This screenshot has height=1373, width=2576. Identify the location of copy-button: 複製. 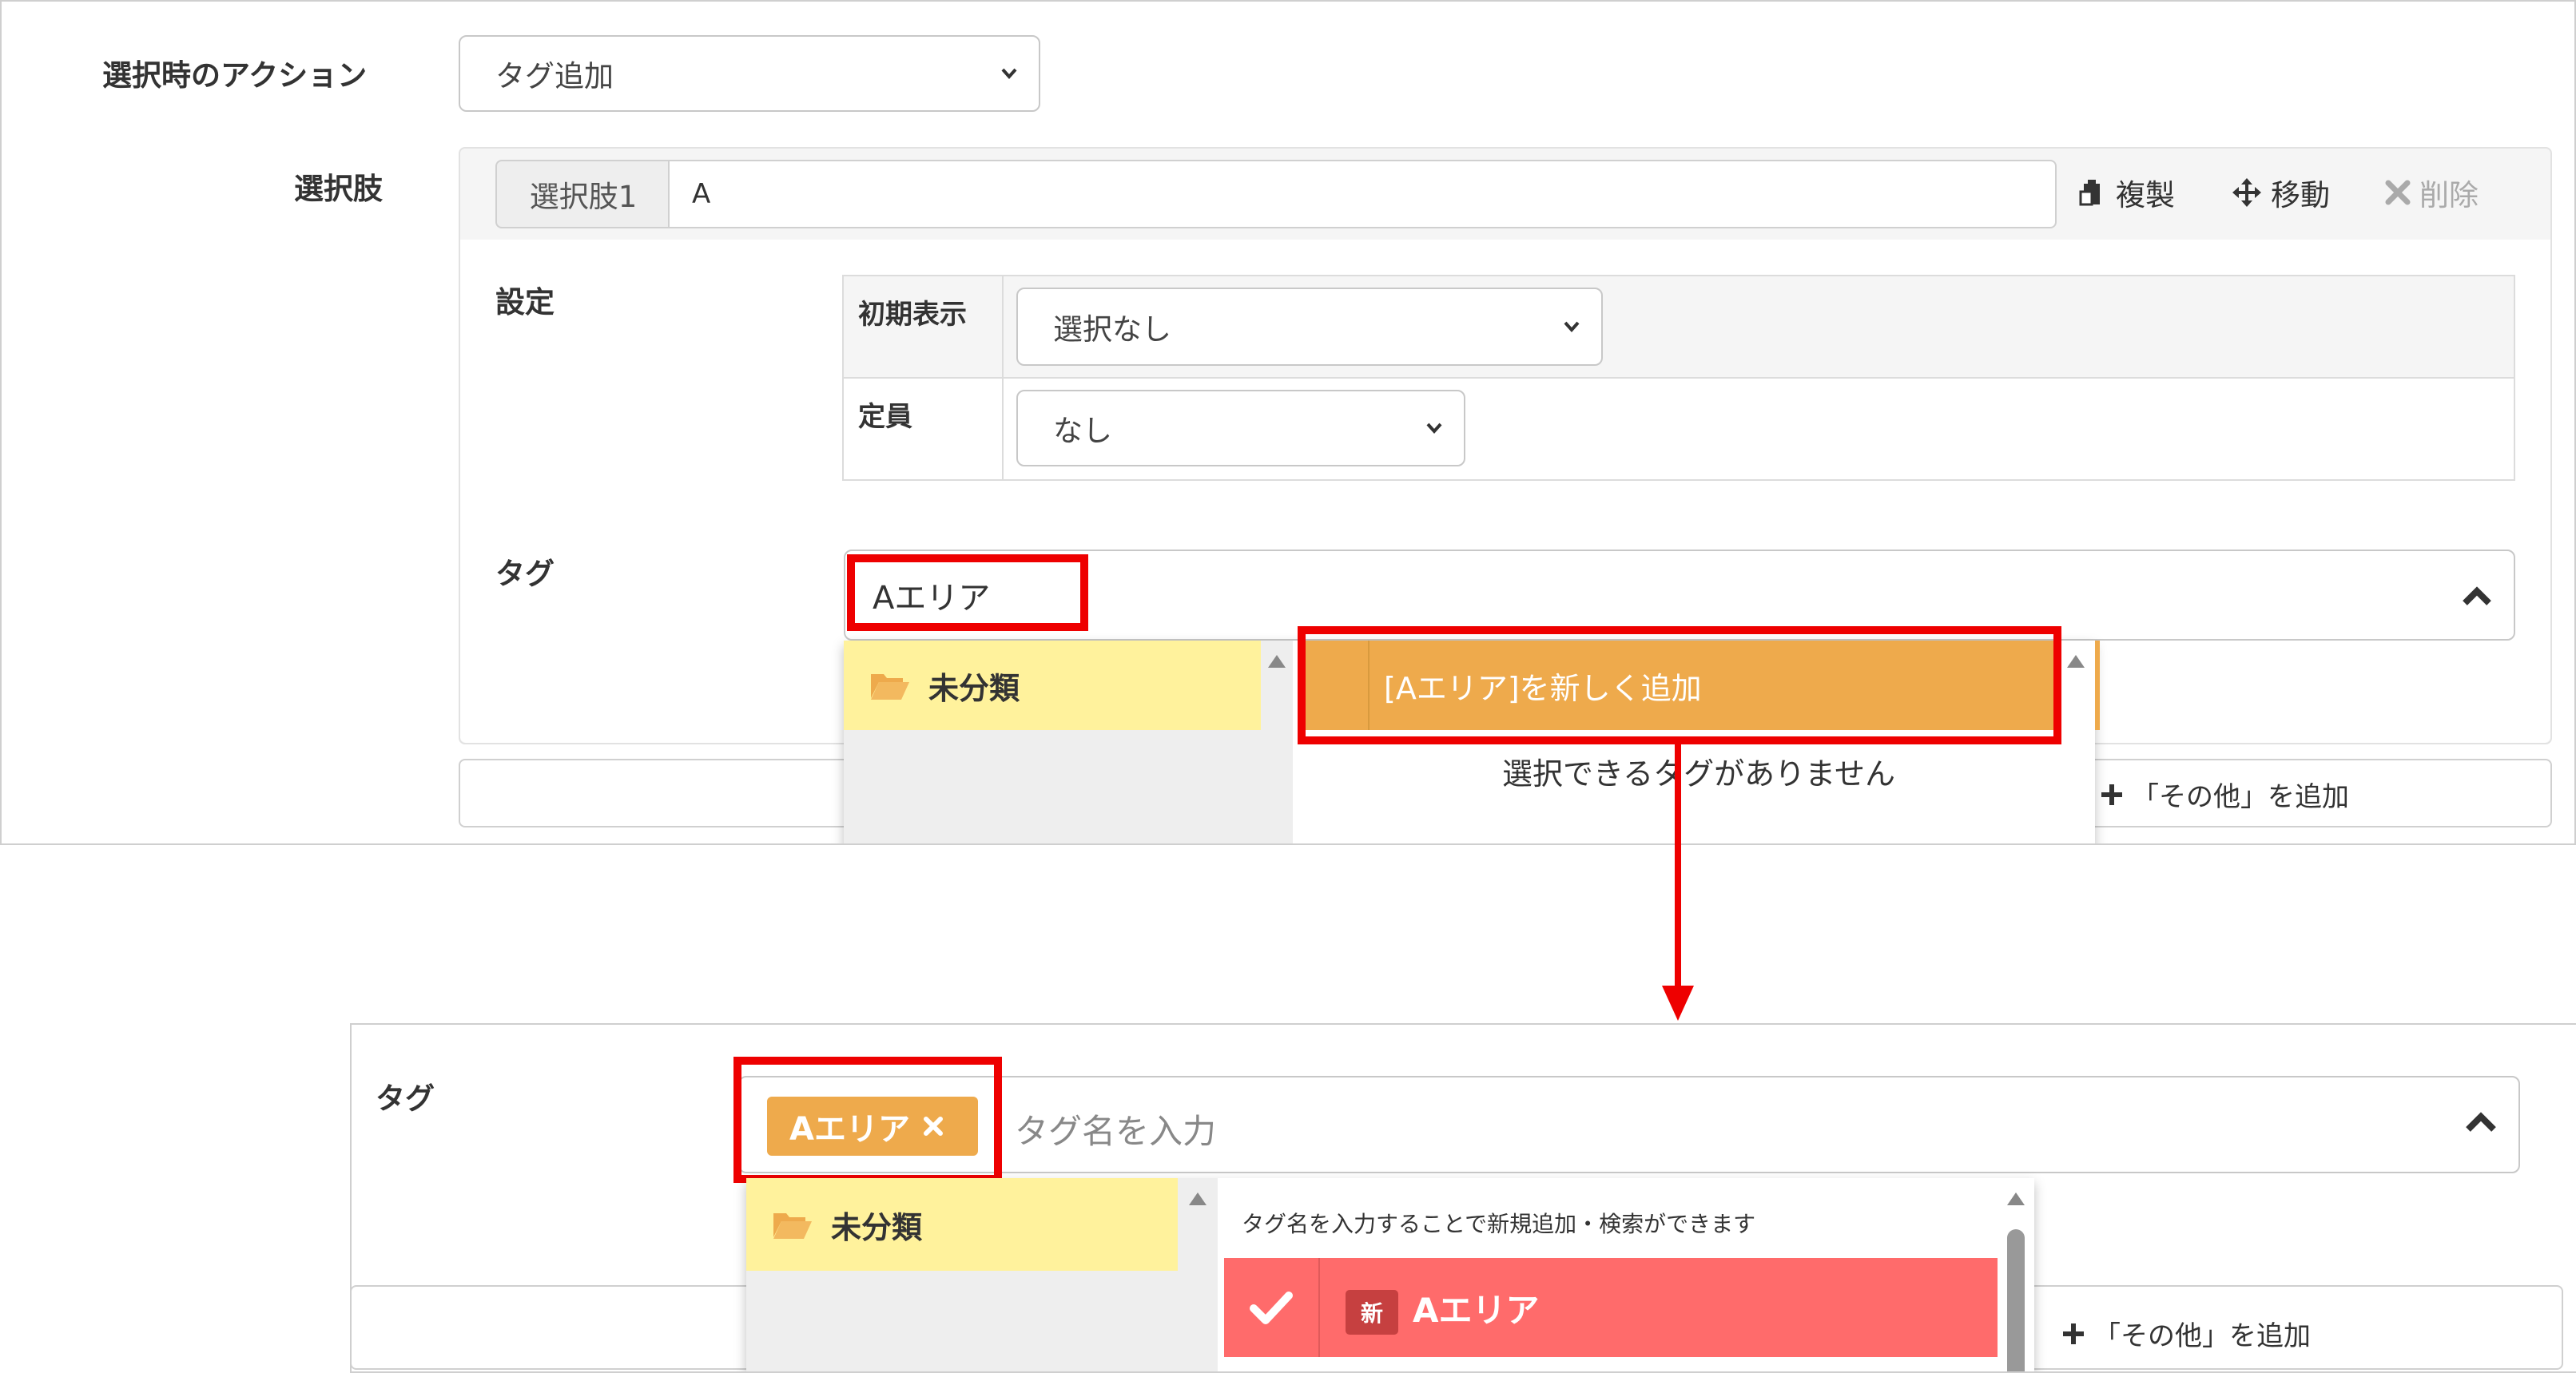
(2126, 192).